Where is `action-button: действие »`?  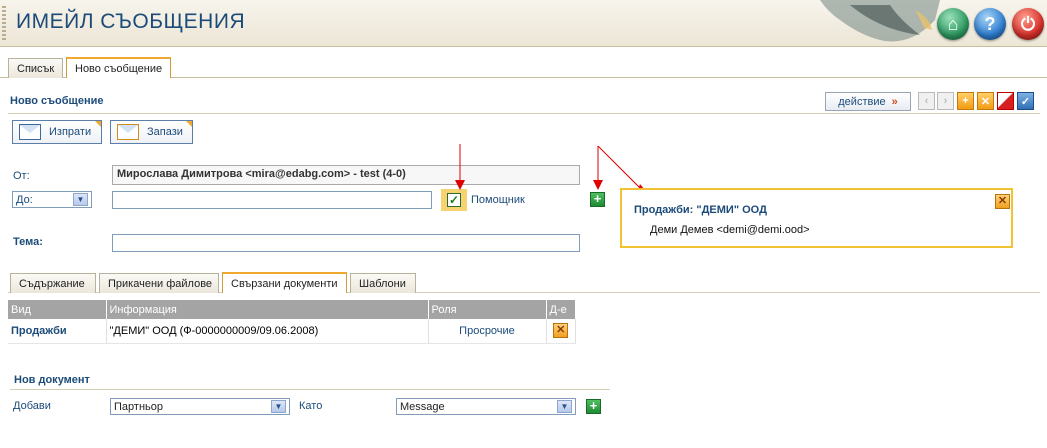
action-button: действие » is located at coordinates (868, 101).